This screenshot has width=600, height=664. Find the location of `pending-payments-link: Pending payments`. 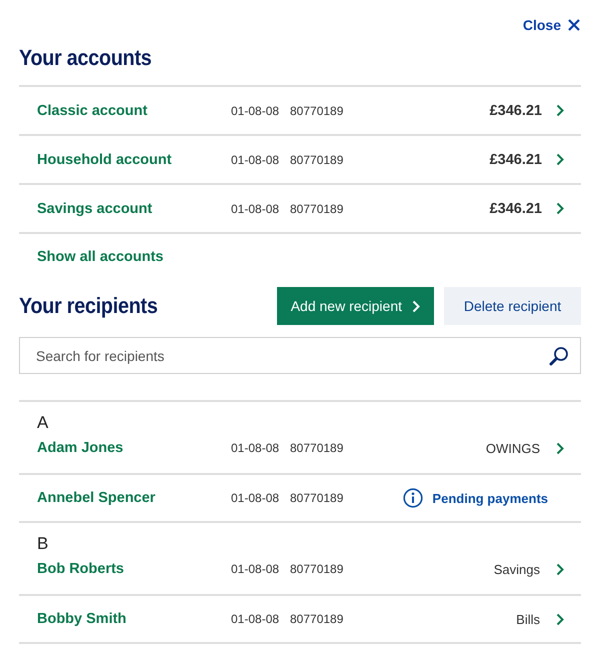

pending-payments-link: Pending payments is located at coordinates (490, 498).